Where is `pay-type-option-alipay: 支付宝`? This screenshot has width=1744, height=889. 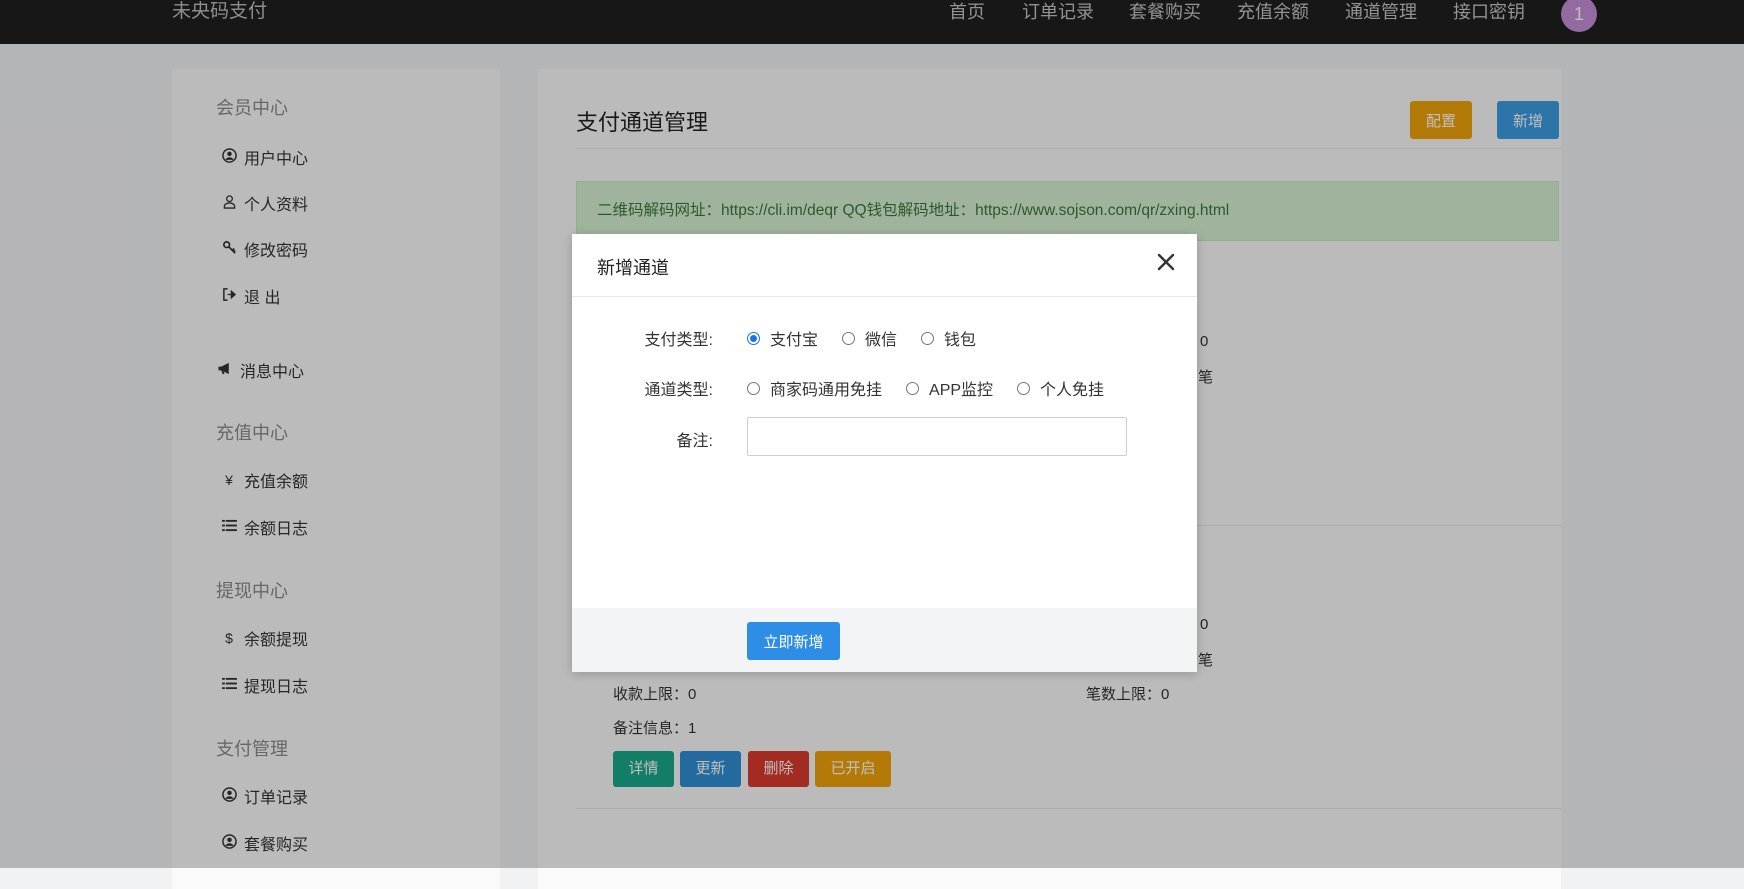
pay-type-option-alipay: 支付宝 is located at coordinates (782, 338).